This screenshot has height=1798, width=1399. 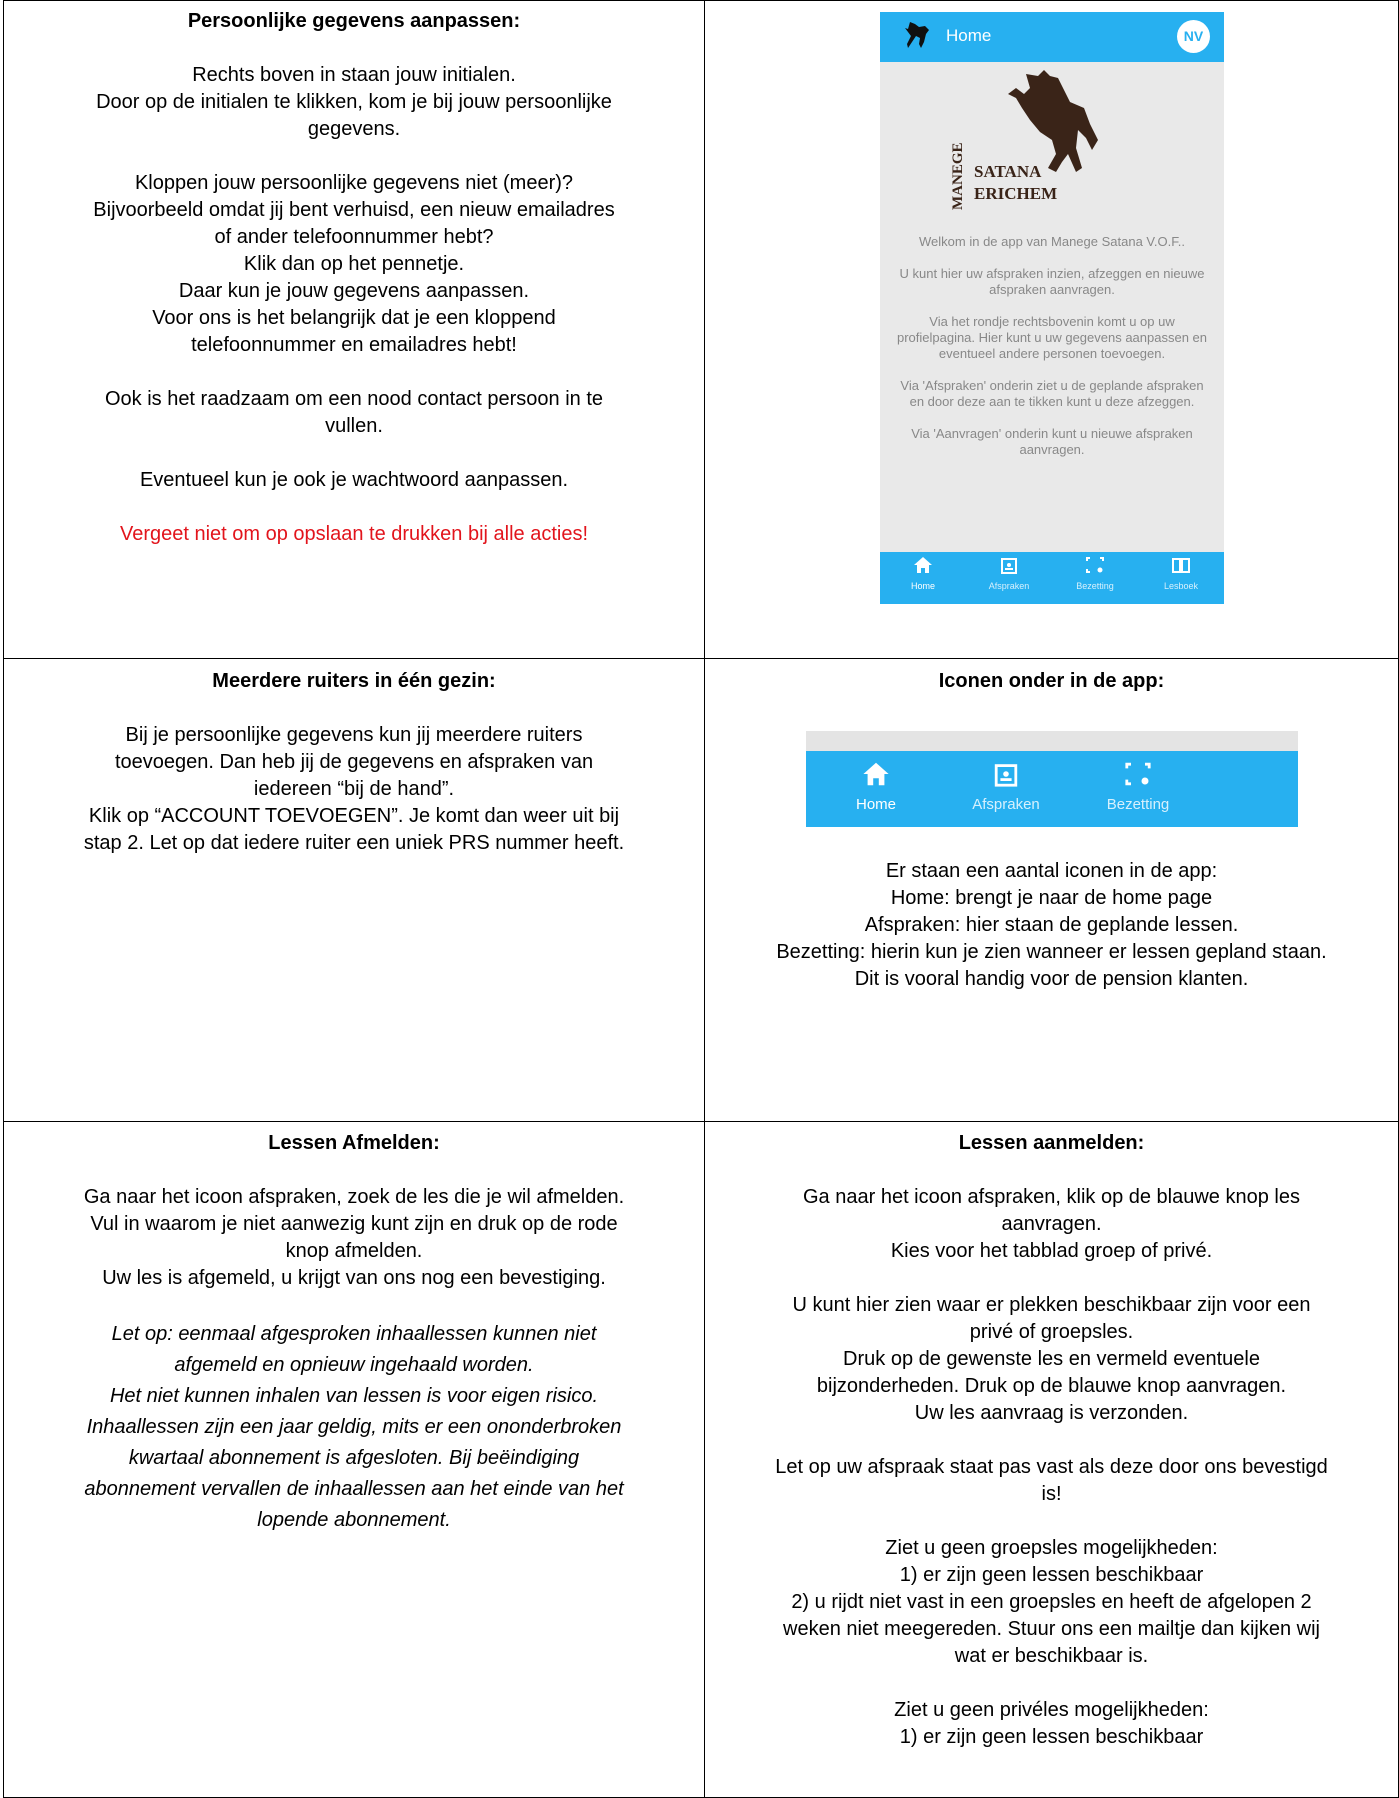 I want to click on book-icon, so click(x=1181, y=565).